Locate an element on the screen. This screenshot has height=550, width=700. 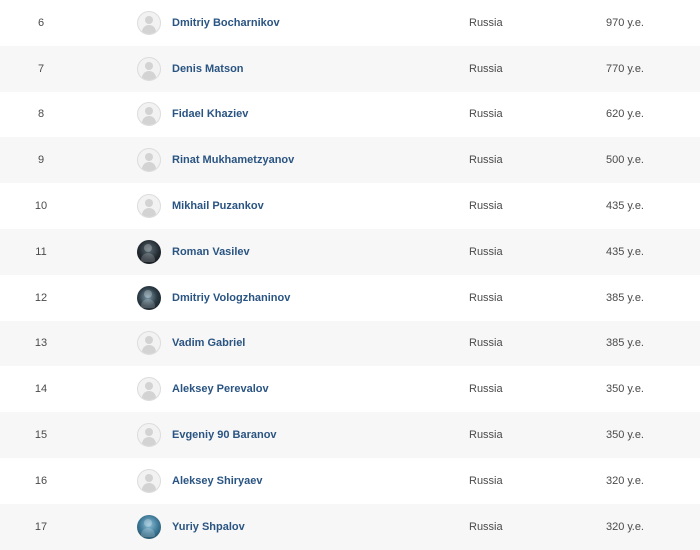
table-row: 16 Aleksey Shiryaev Russia 320 у.е. is located at coordinates (350, 481).